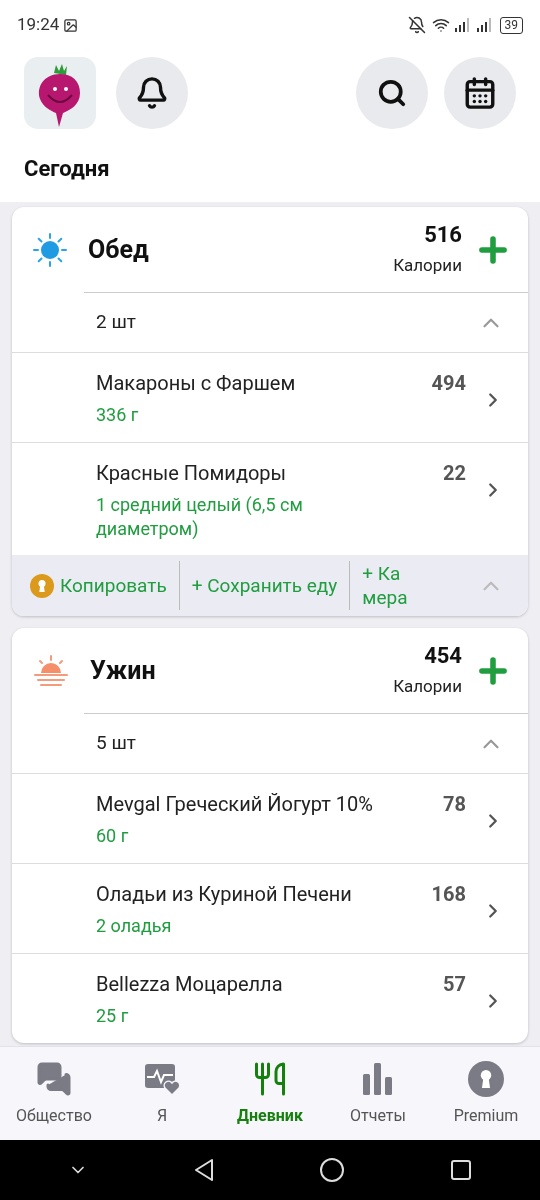 The width and height of the screenshot is (540, 1200). What do you see at coordinates (113, 836) in the screenshot?
I see `food-amount: 60 г` at bounding box center [113, 836].